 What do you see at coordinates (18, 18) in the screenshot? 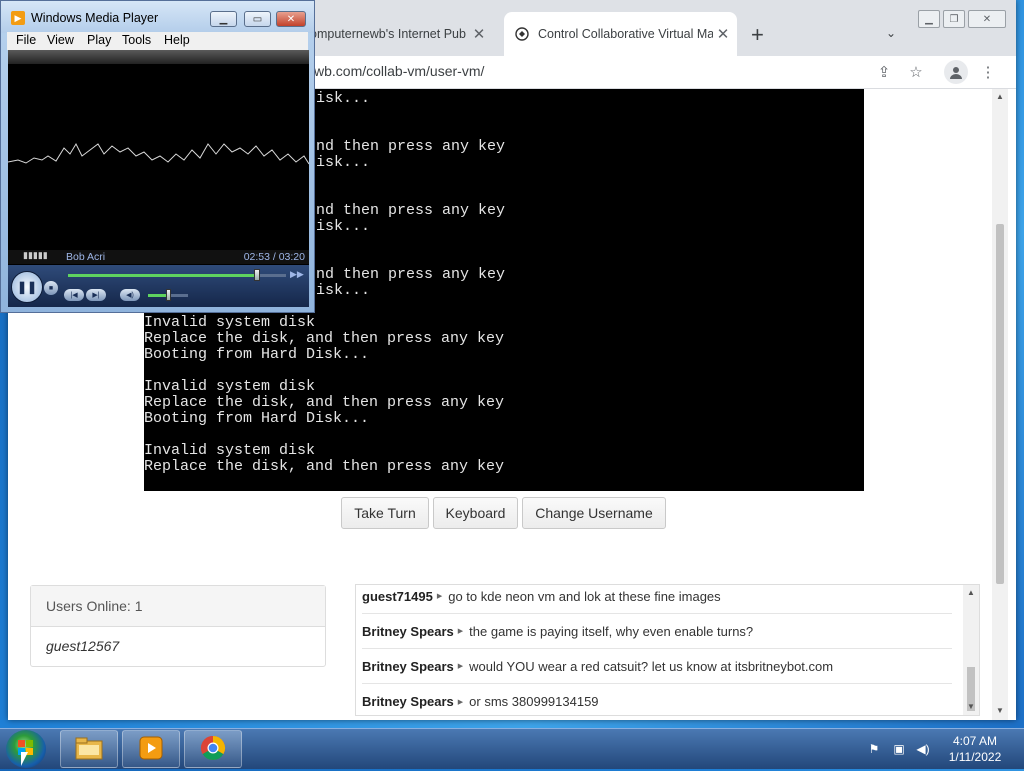
I see `media-player-icon: ▶` at bounding box center [18, 18].